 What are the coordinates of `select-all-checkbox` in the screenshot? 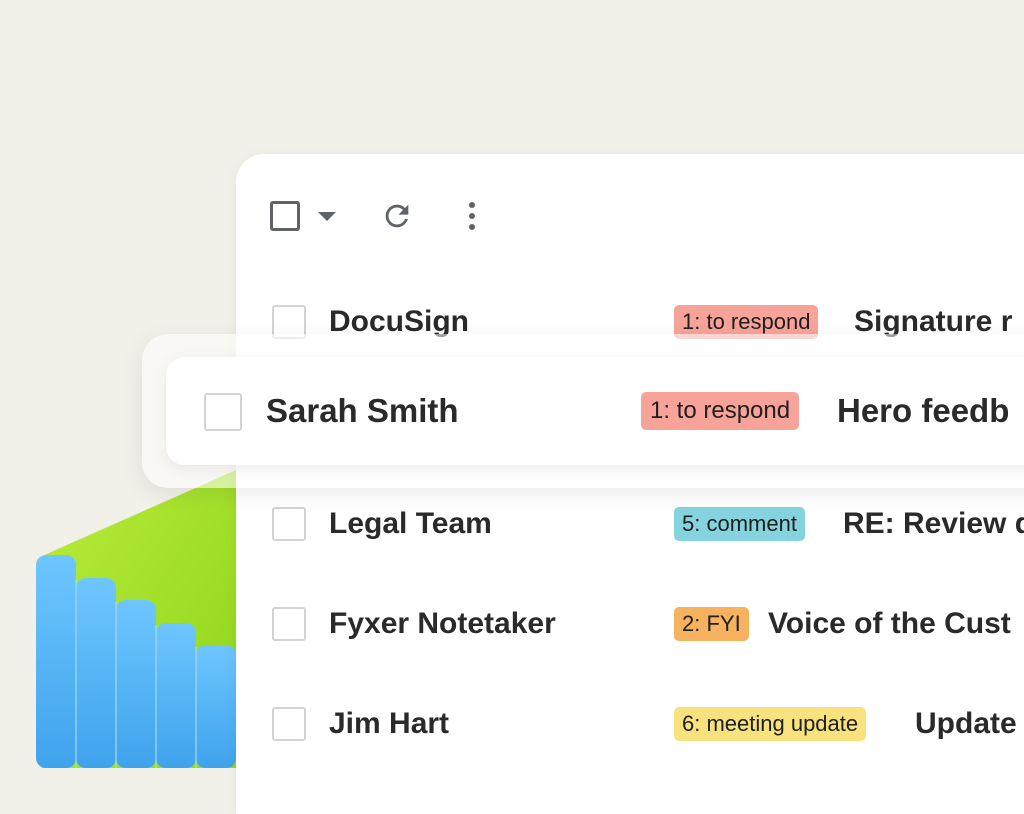 It's located at (285, 216).